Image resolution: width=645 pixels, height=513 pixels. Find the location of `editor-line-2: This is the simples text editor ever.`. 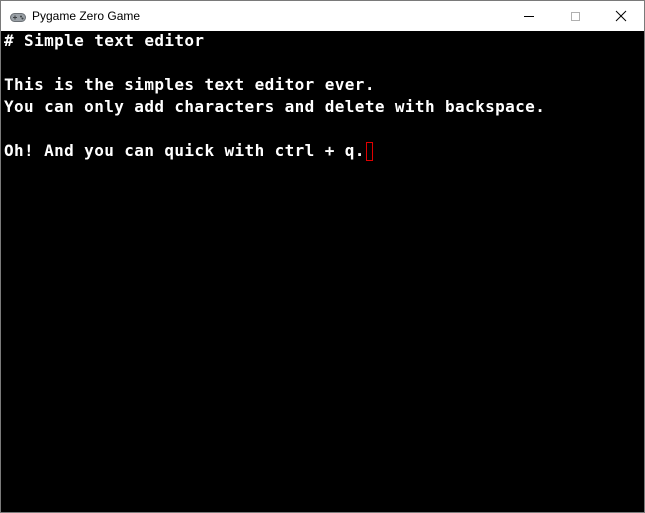

editor-line-2: This is the simples text editor ever. is located at coordinates (189, 84).